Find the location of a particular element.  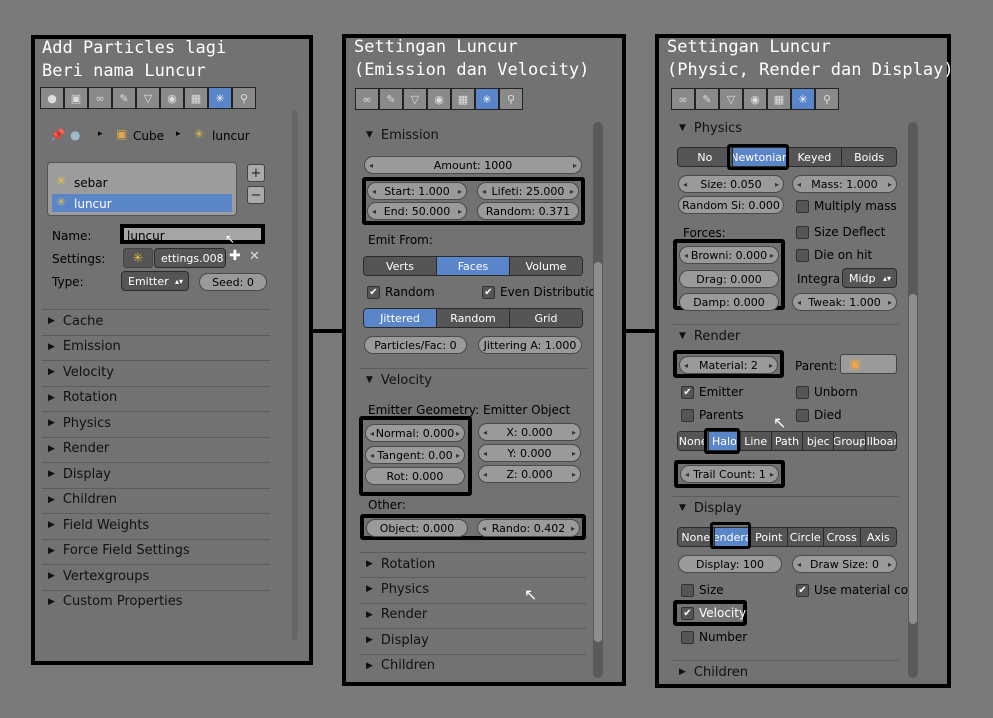

section-header-field-weights: ▶ Field Weights is located at coordinates (156, 524).